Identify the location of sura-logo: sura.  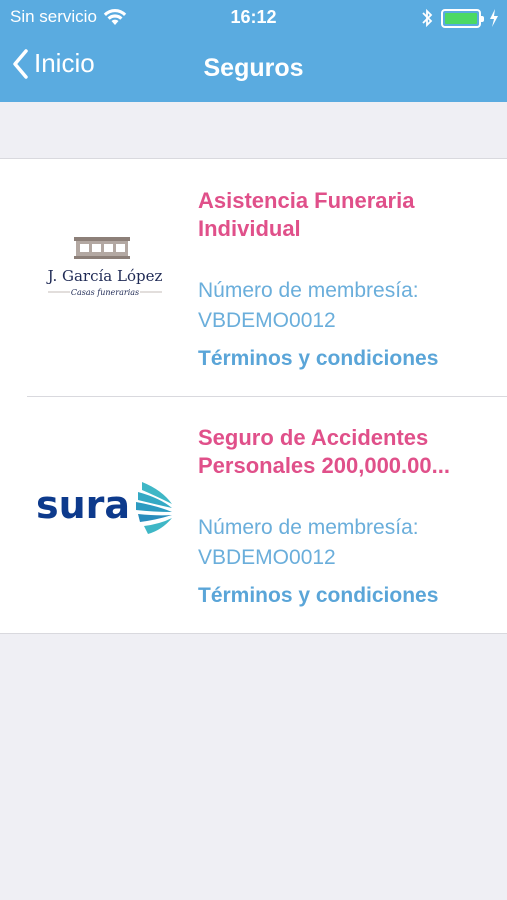
(104, 508).